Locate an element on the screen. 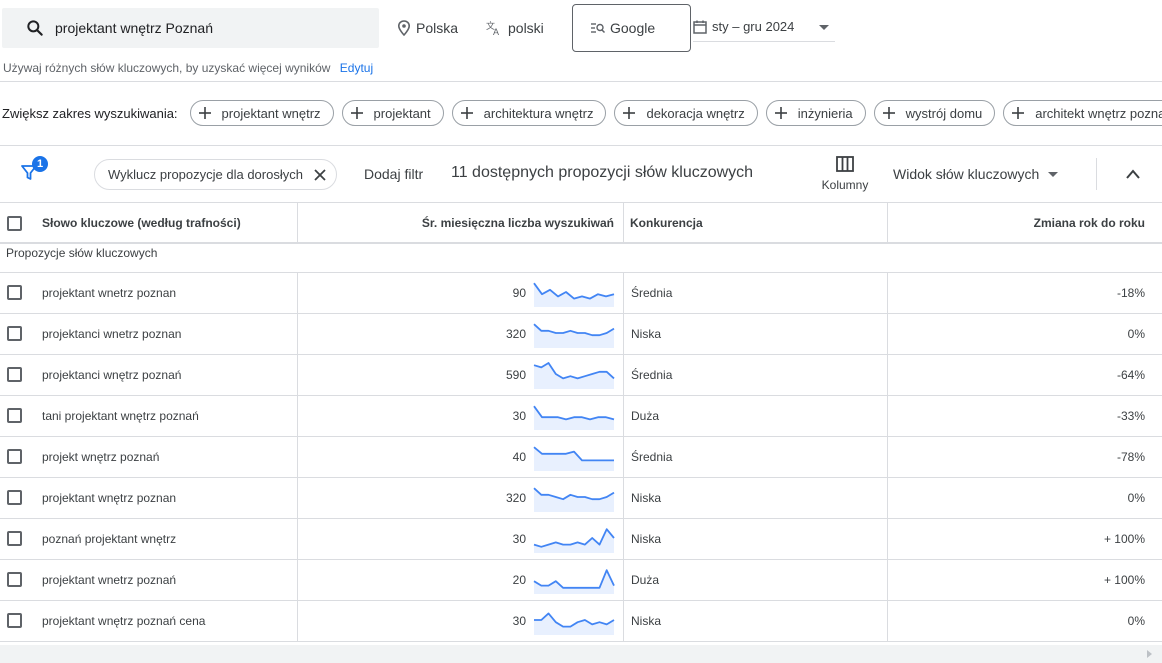 The image size is (1162, 663). search-input: projektant wnętrz Poznań is located at coordinates (190, 28).